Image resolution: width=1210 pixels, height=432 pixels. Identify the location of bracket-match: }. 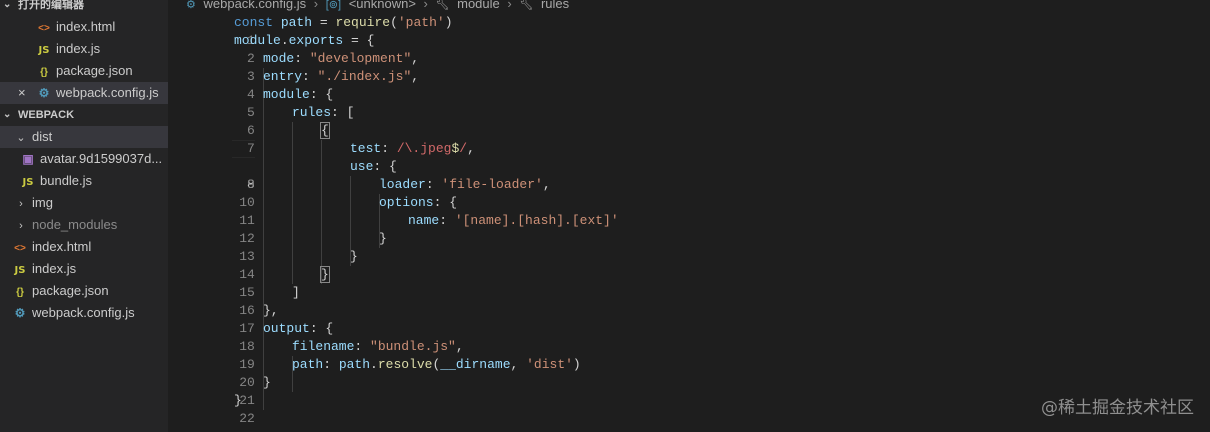
(325, 274).